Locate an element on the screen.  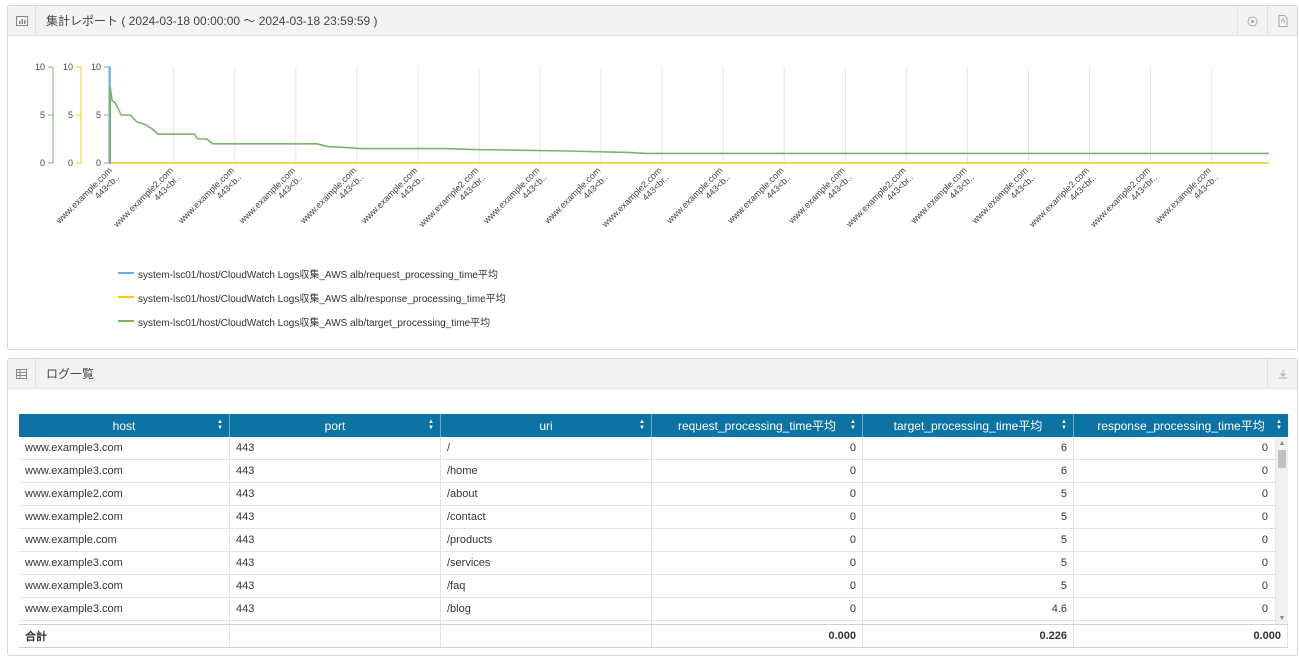
table-row: www.example2.com443/portfolio040 is located at coordinates (653, 622).